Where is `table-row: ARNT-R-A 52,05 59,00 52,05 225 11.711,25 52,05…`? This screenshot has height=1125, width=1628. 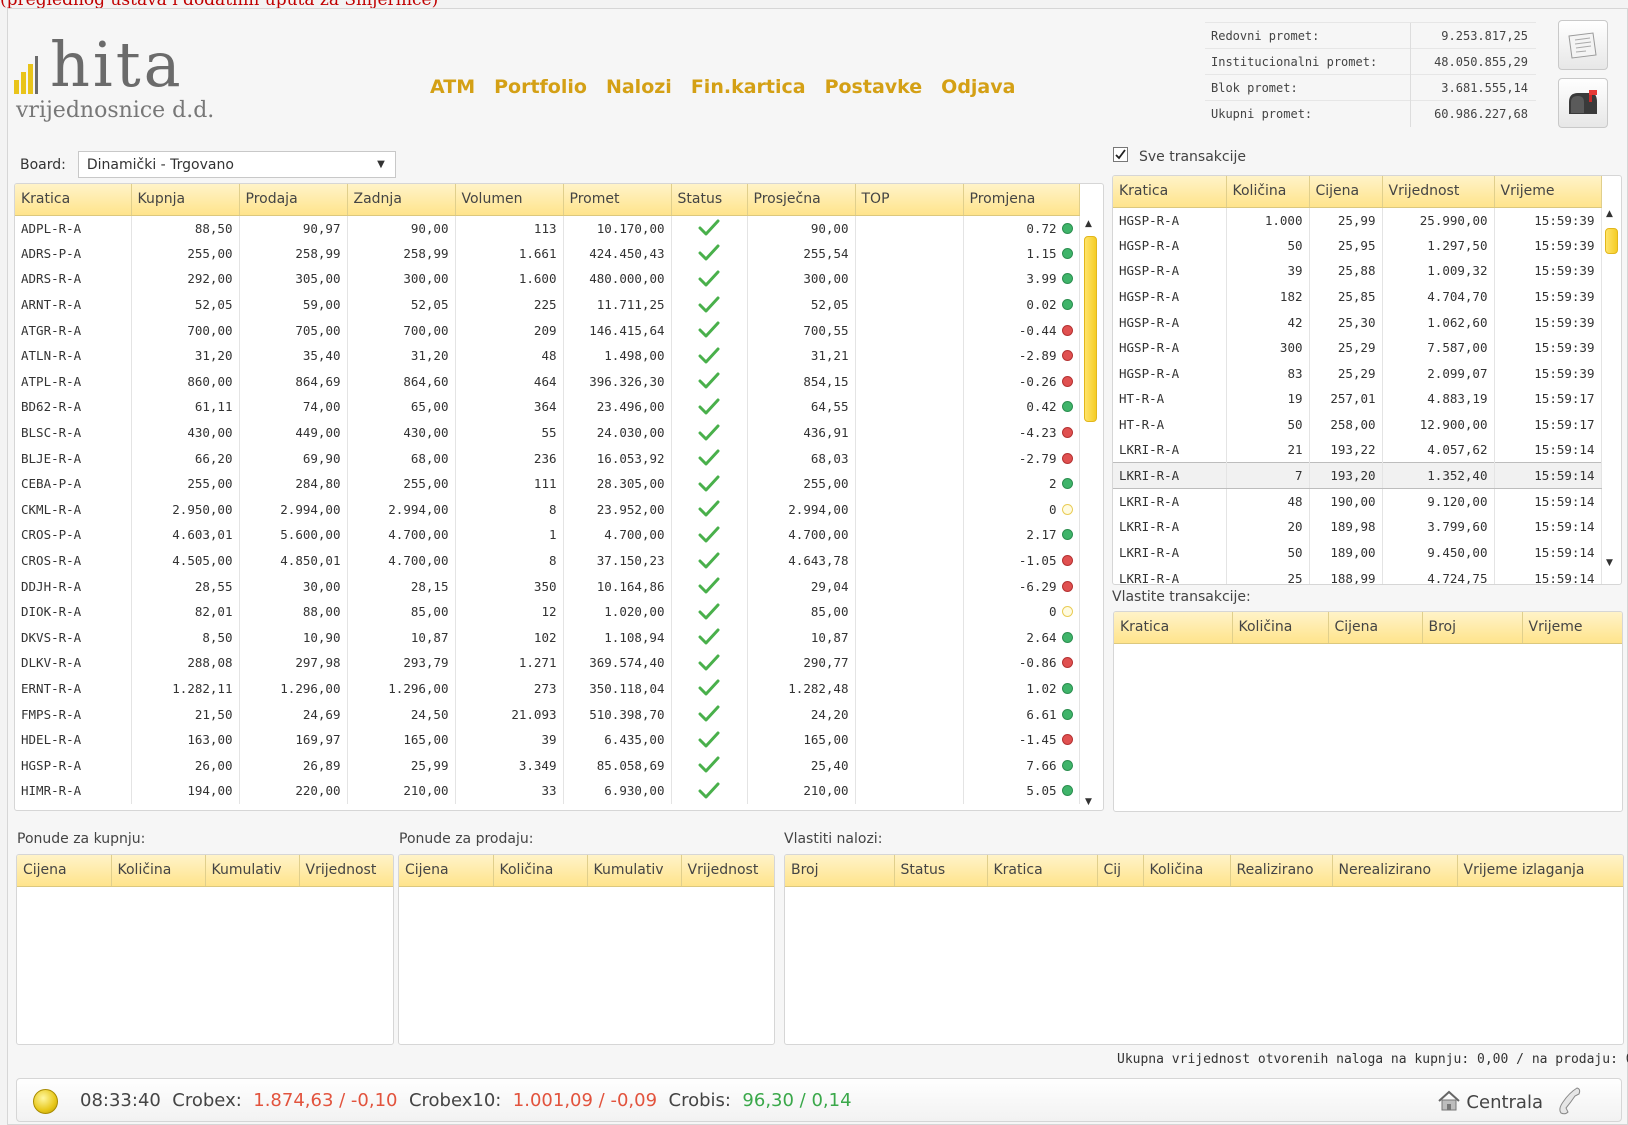
table-row: ARNT-R-A 52,05 59,00 52,05 225 11.711,25 52,05… is located at coordinates (547, 304).